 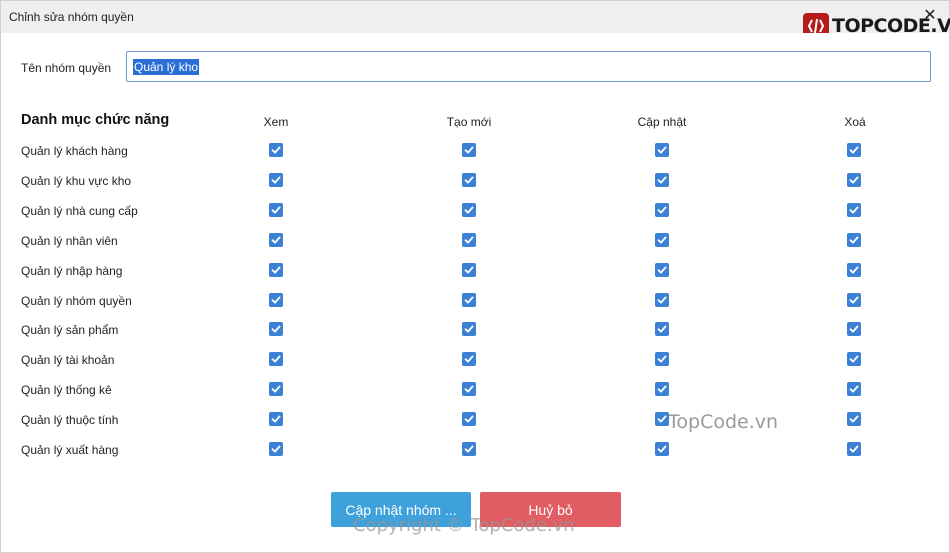 What do you see at coordinates (79, 210) in the screenshot?
I see `permission-row-label: Quản lý nhà cung cấp` at bounding box center [79, 210].